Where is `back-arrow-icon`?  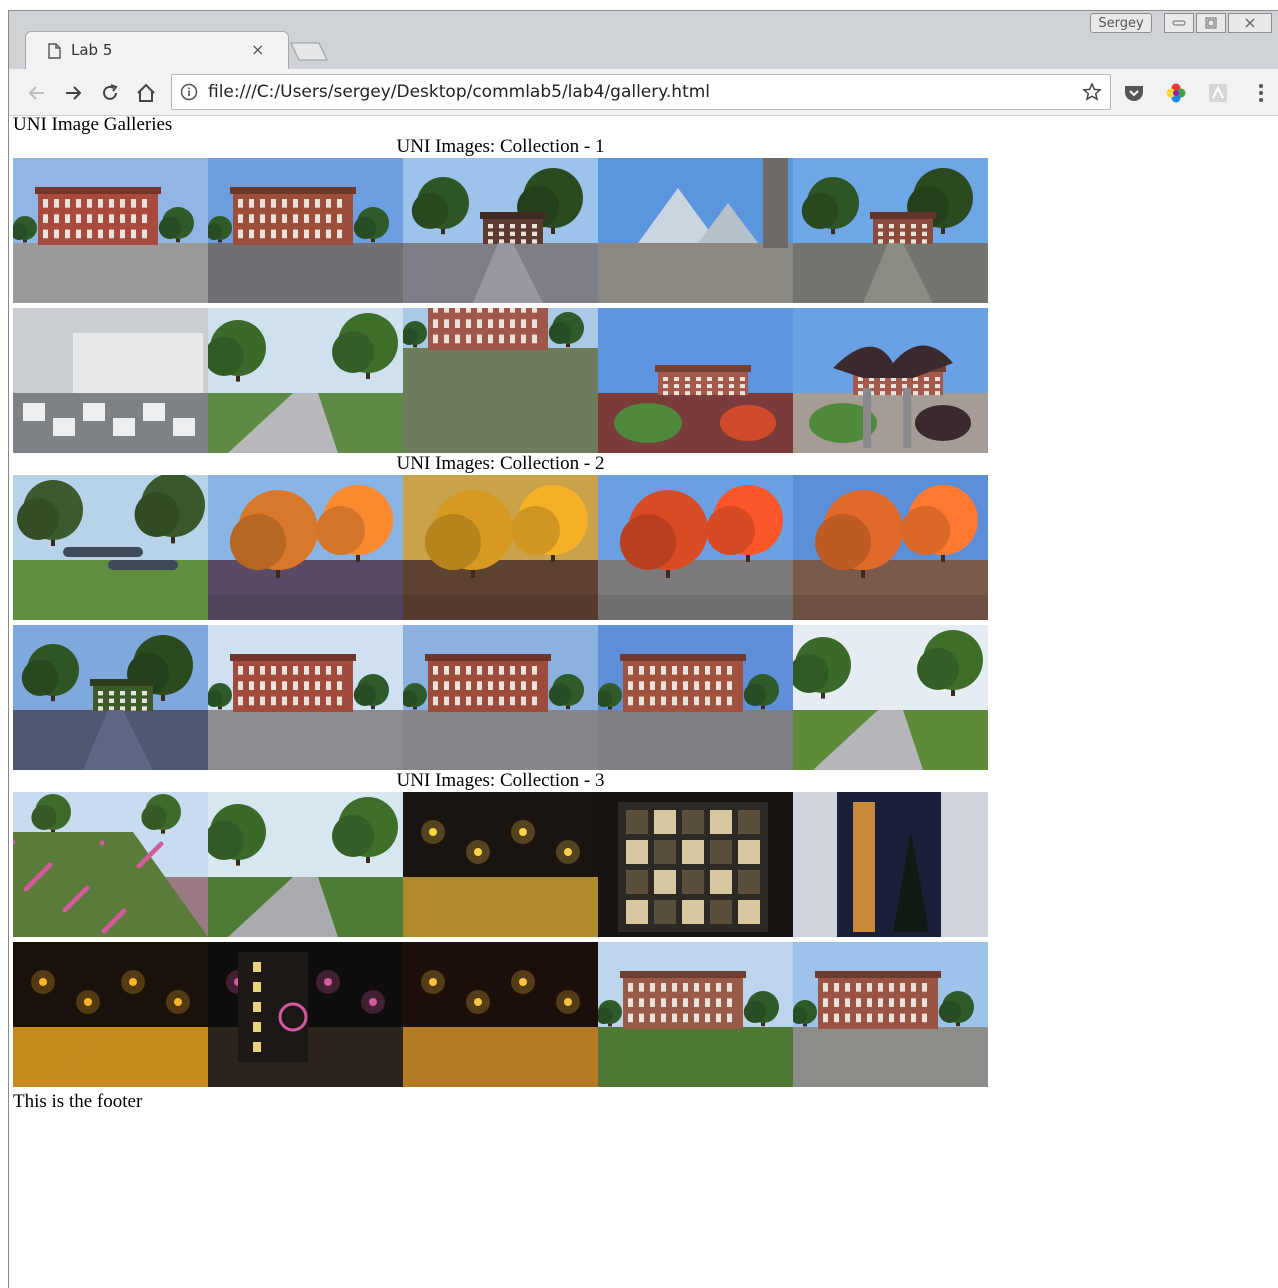 back-arrow-icon is located at coordinates (36, 93).